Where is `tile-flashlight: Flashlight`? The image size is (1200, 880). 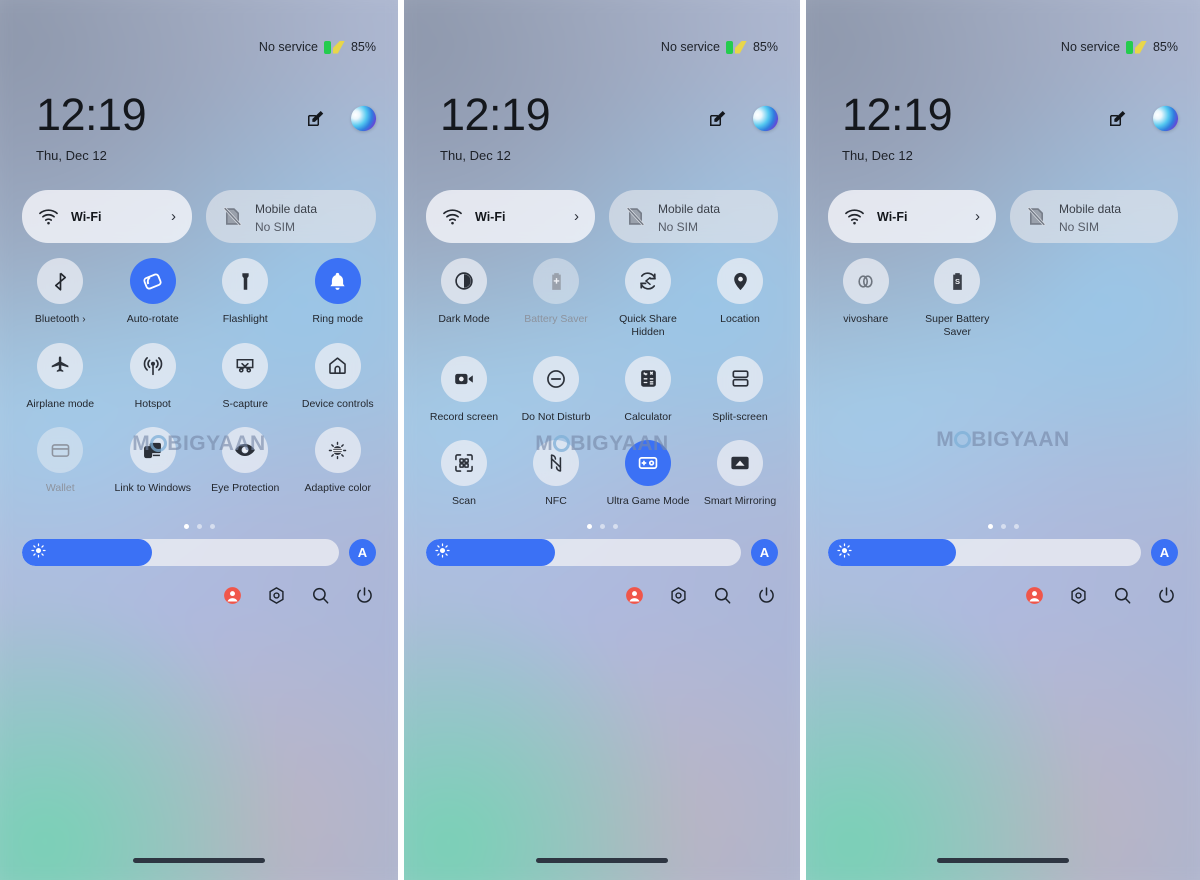
tile-flashlight: Flashlight is located at coordinates (245, 292).